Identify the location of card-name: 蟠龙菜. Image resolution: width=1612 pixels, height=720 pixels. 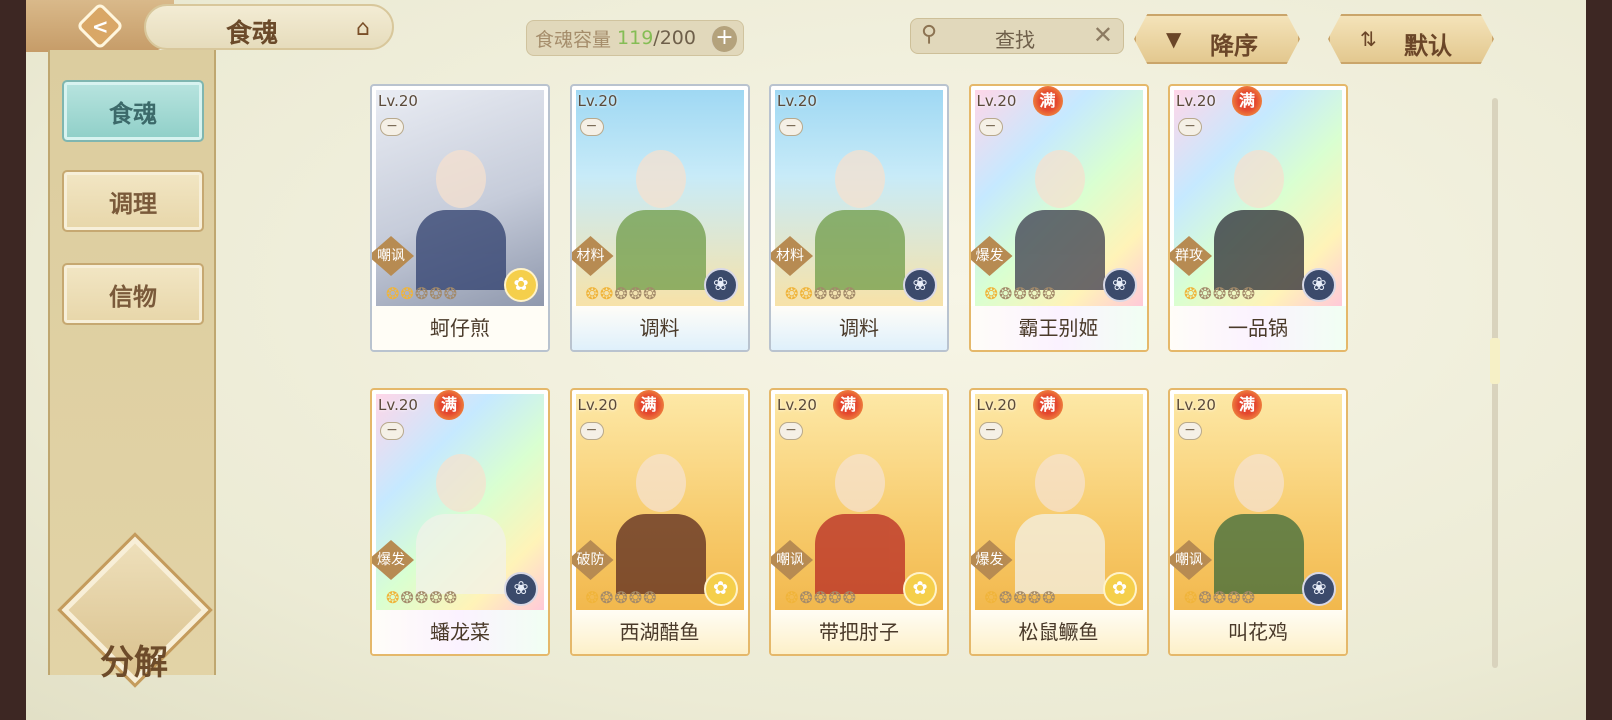
(460, 632).